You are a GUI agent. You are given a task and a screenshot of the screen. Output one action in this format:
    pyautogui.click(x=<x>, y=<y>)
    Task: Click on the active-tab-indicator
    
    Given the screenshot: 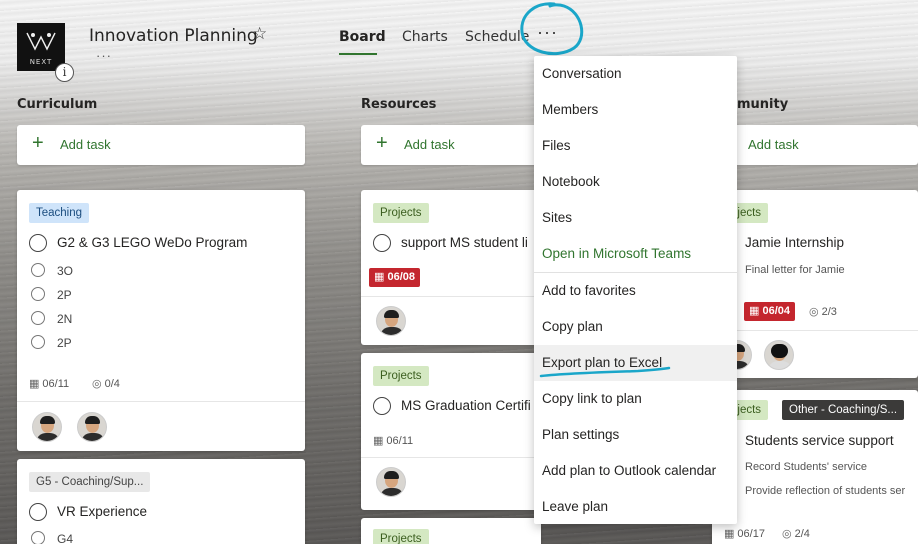 What is the action you would take?
    pyautogui.click(x=358, y=54)
    